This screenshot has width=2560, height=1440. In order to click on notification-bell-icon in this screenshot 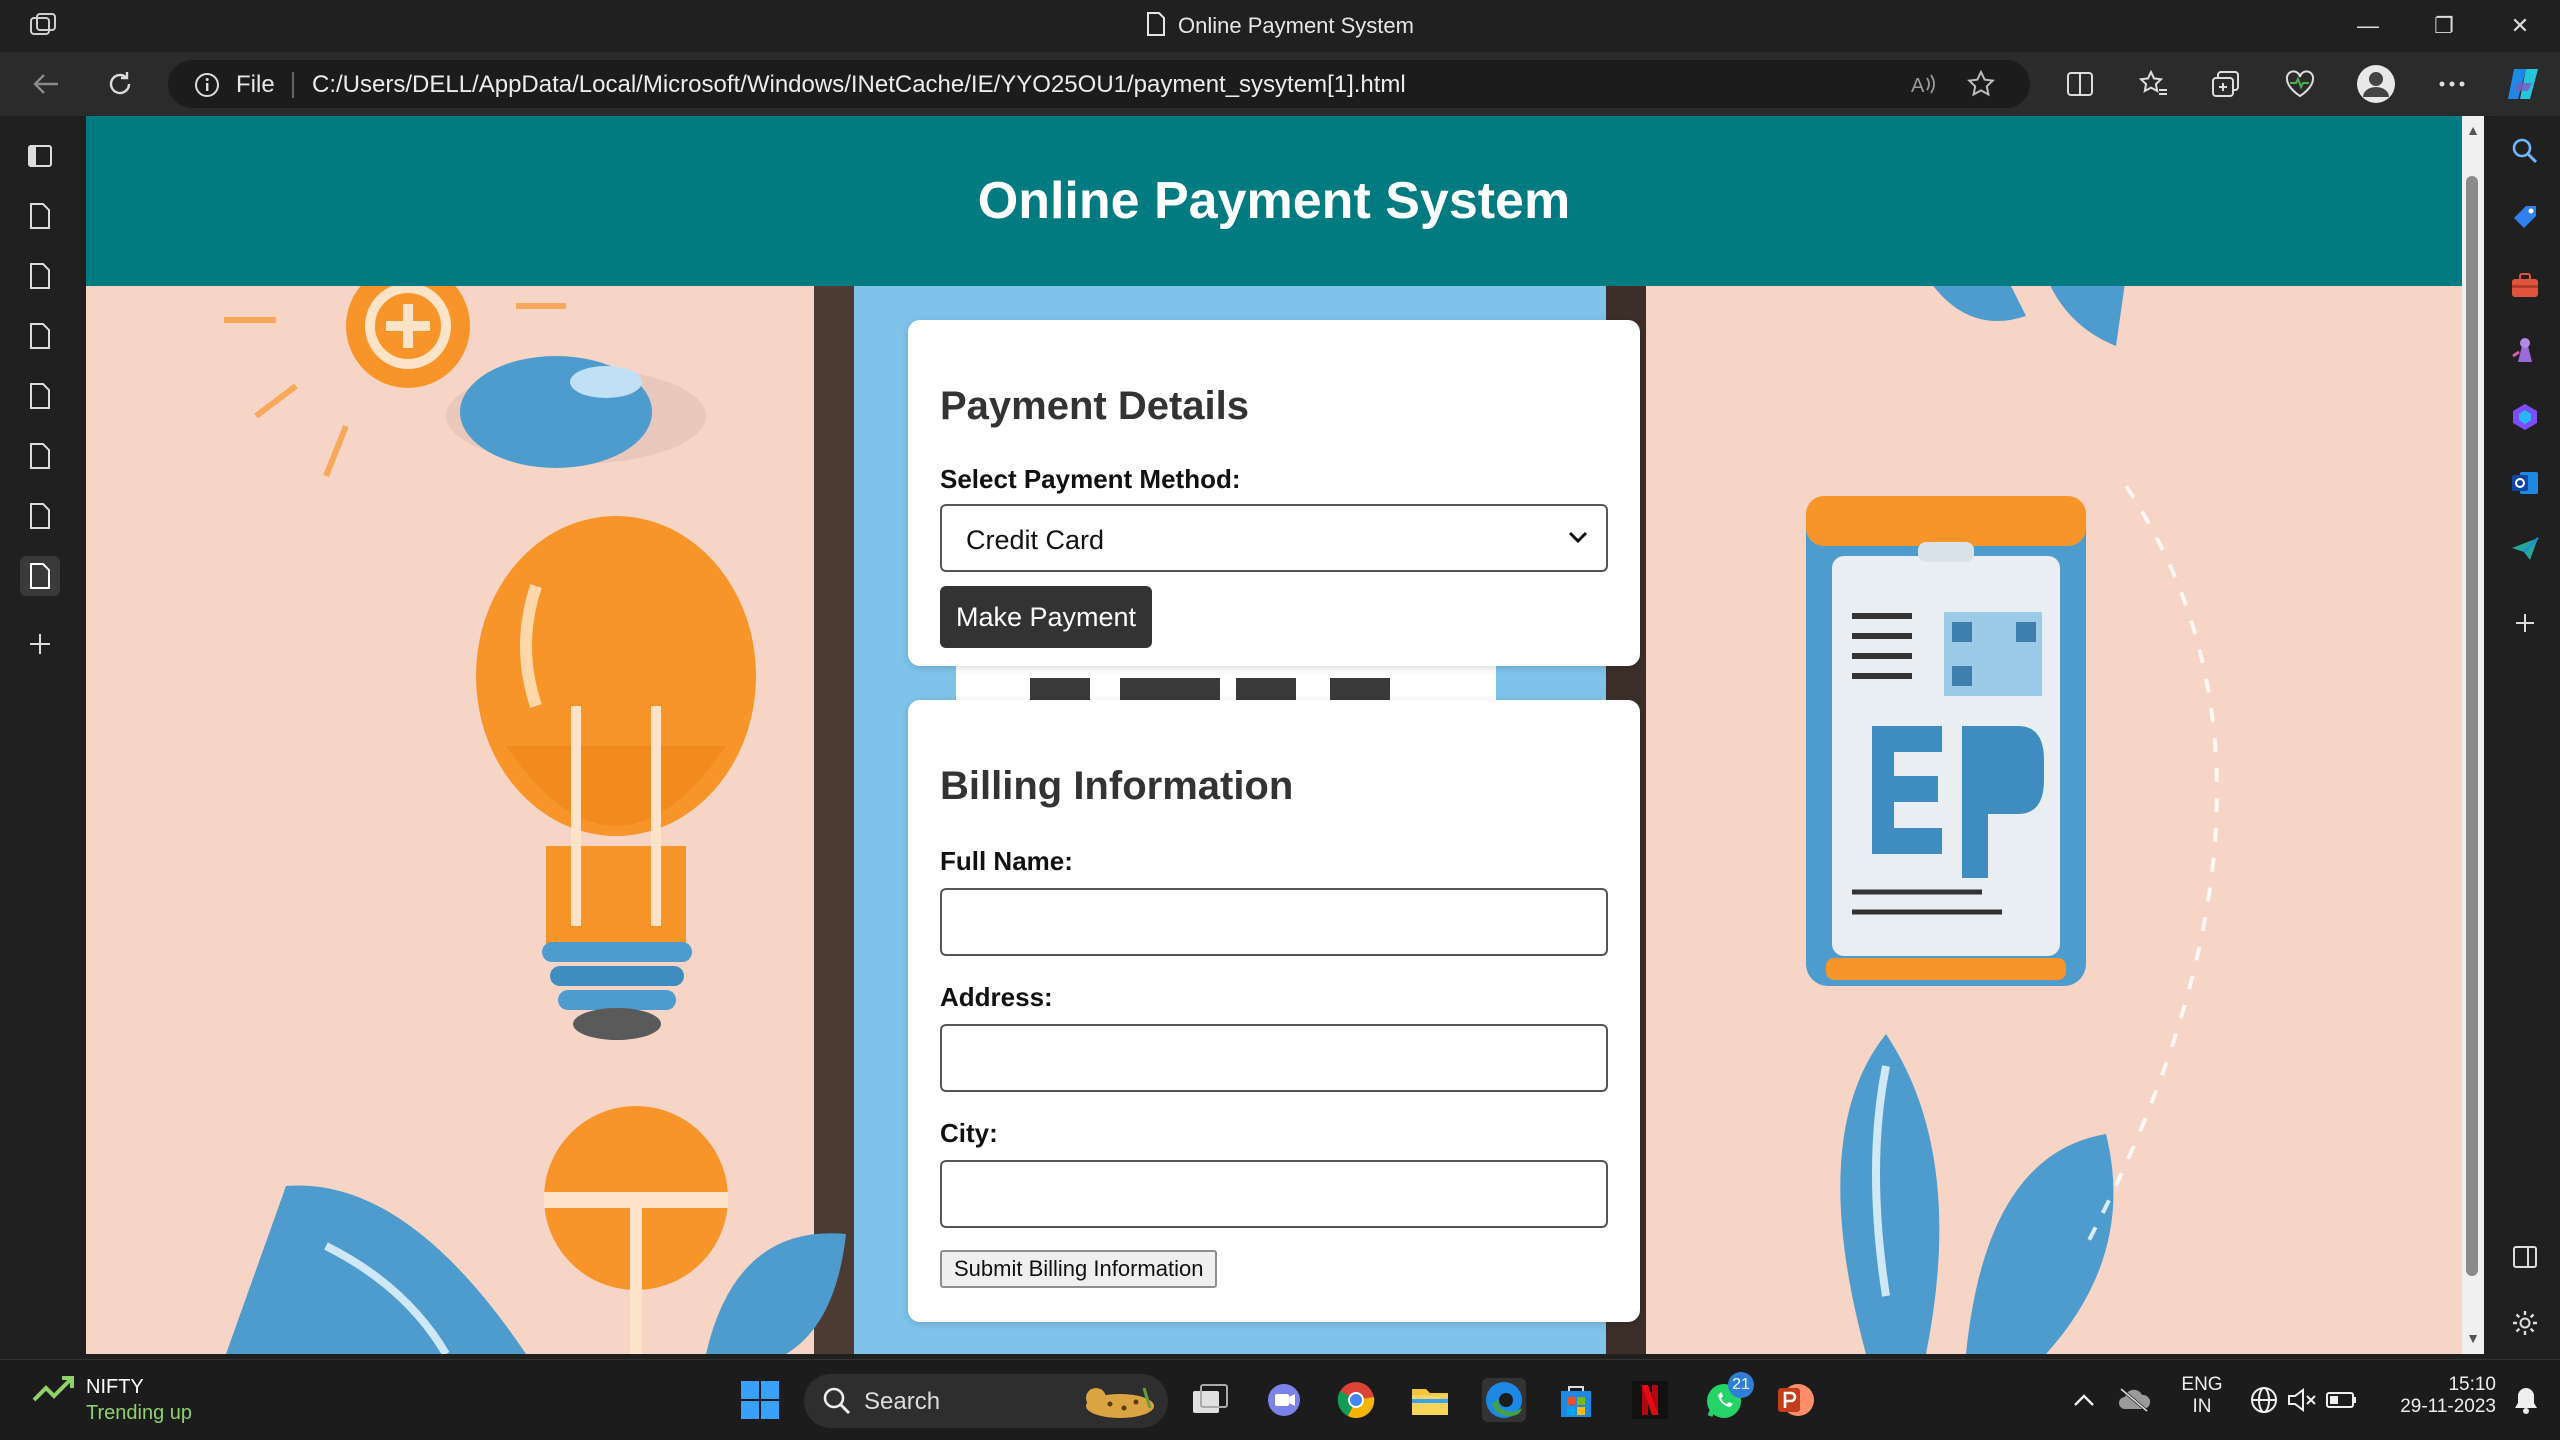, I will do `click(2526, 1400)`.